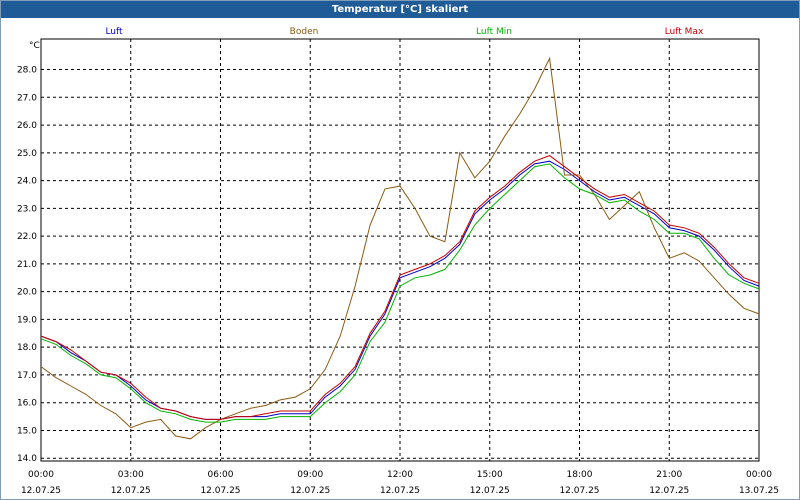 The height and width of the screenshot is (500, 800). What do you see at coordinates (27, 320) in the screenshot?
I see `y-tick-label: 19.0` at bounding box center [27, 320].